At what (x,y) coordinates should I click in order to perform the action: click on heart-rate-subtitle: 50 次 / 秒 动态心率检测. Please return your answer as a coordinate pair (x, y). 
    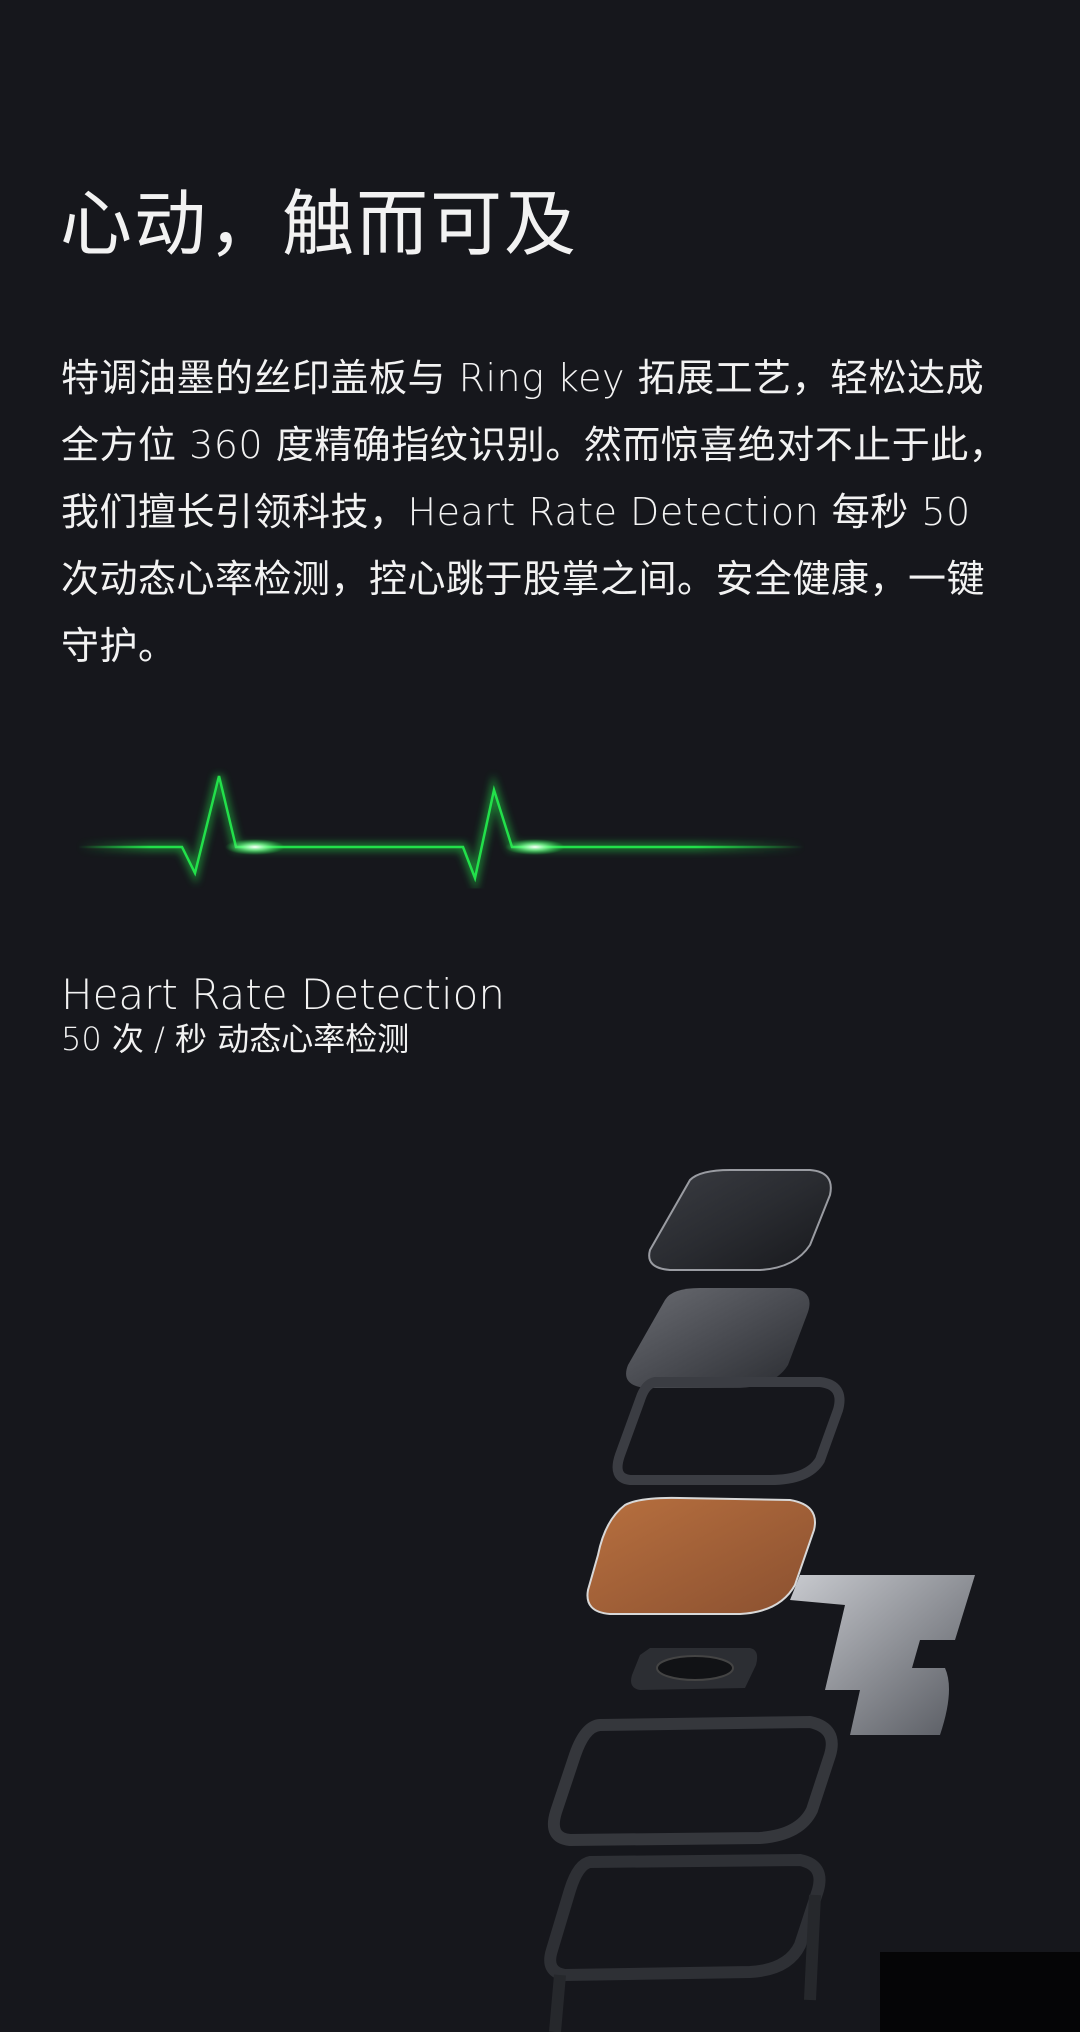
    Looking at the image, I should click on (235, 1039).